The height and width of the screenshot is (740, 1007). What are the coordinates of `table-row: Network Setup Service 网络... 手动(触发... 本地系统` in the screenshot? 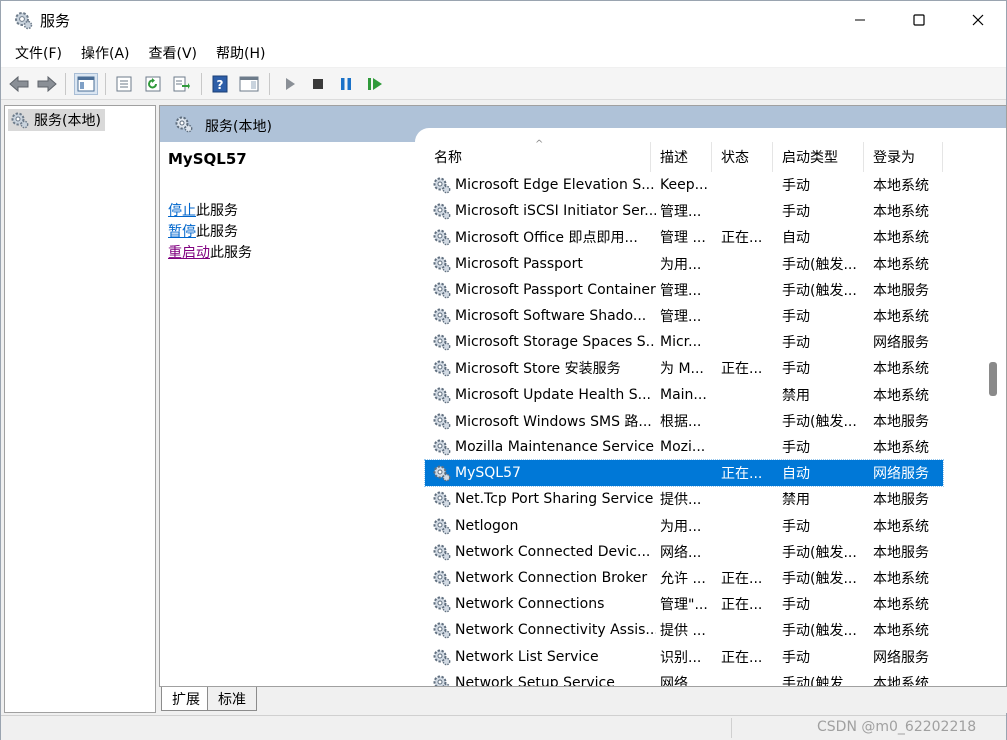 It's located at (684, 678).